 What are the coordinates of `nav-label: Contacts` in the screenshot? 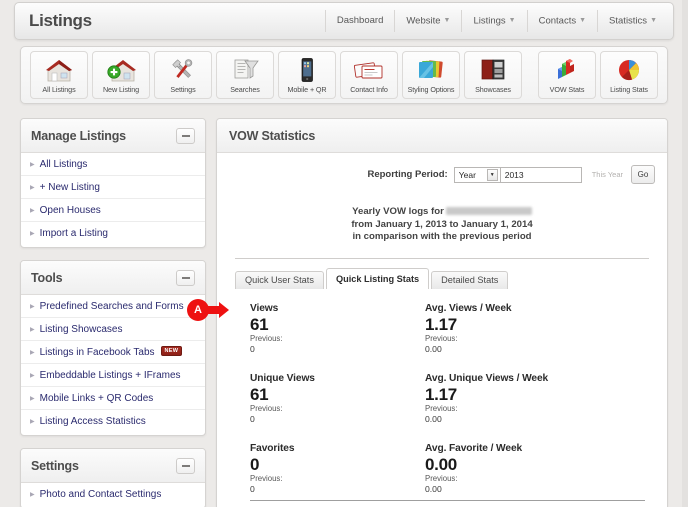 It's located at (557, 21).